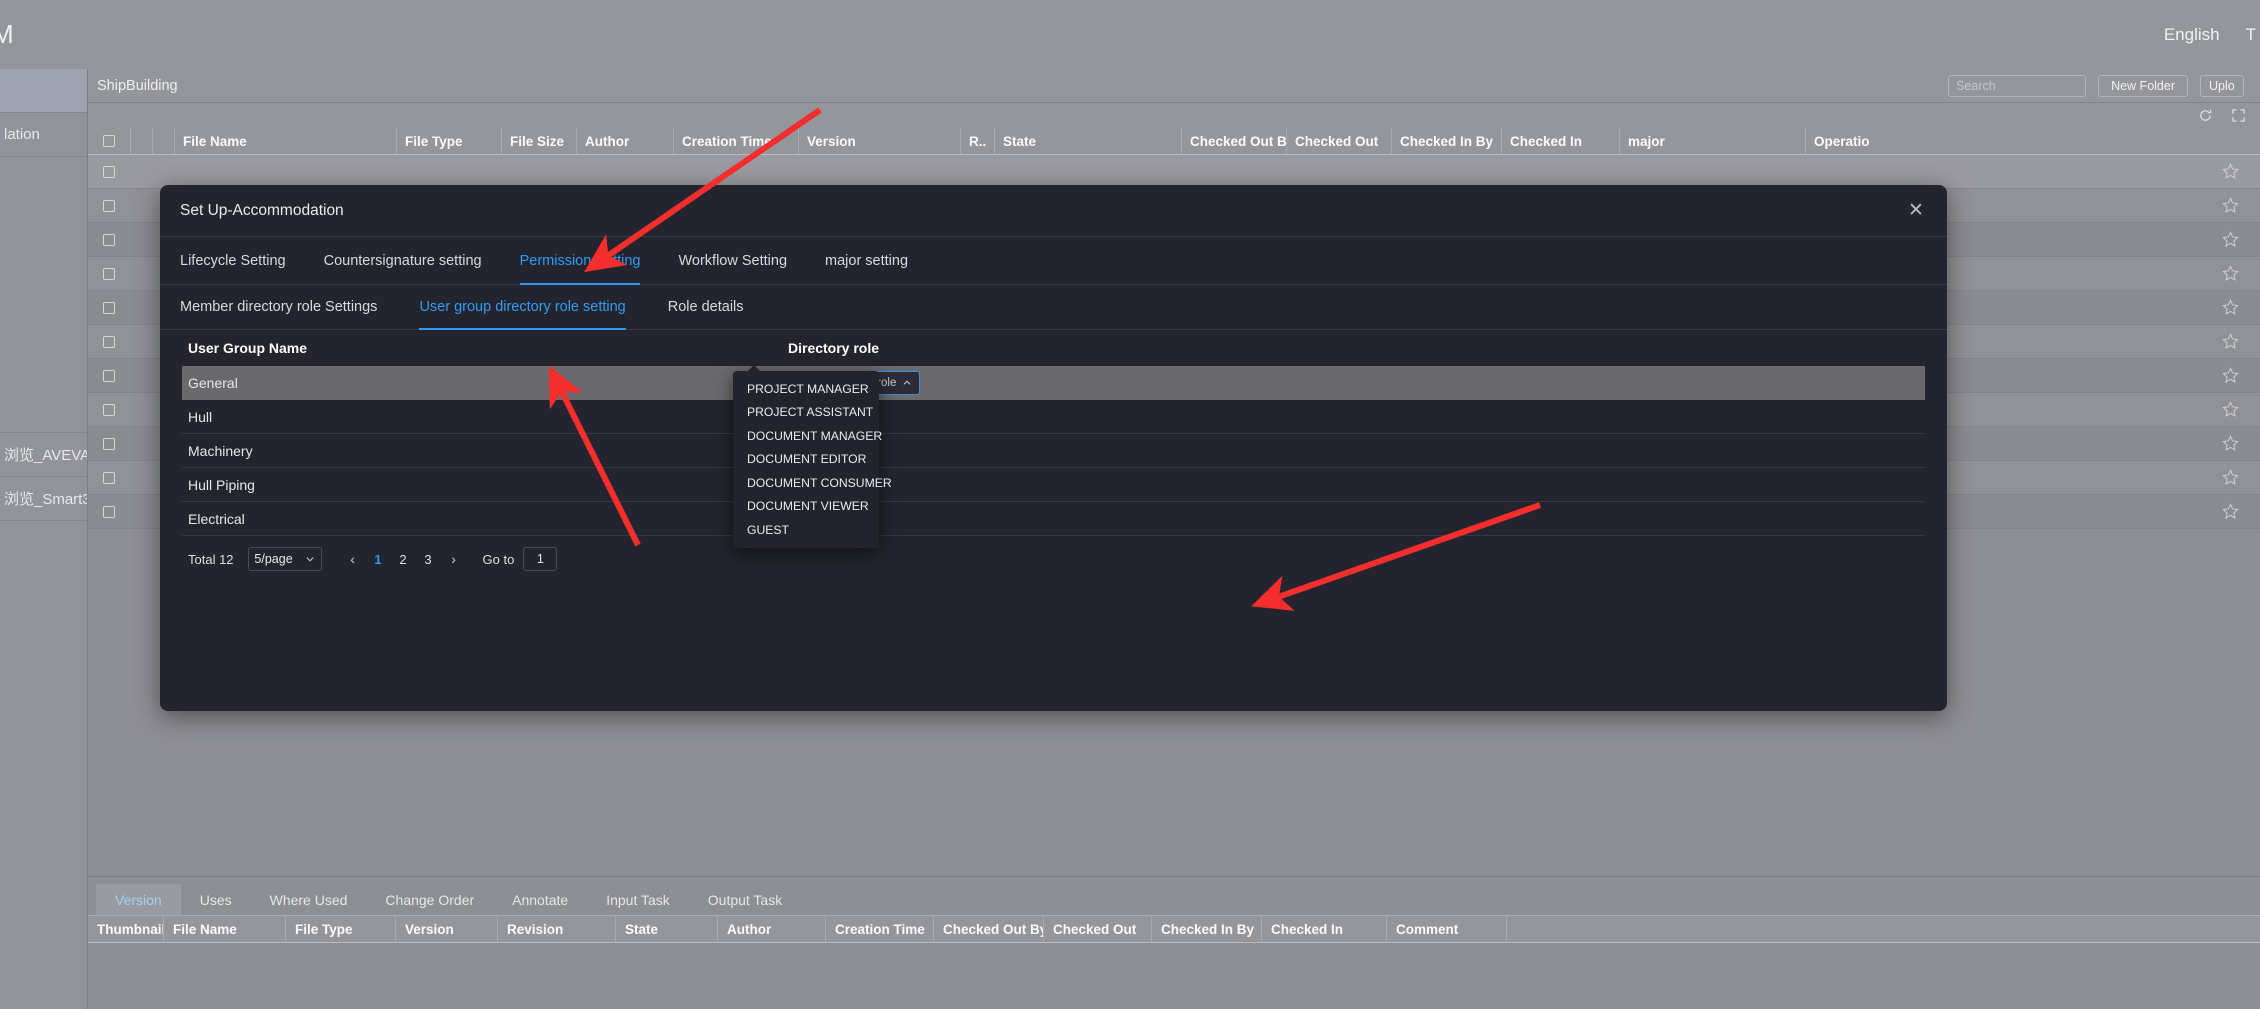  What do you see at coordinates (43, 499) in the screenshot?
I see `sidebar-item-smart3d: 浏览_Smart3D` at bounding box center [43, 499].